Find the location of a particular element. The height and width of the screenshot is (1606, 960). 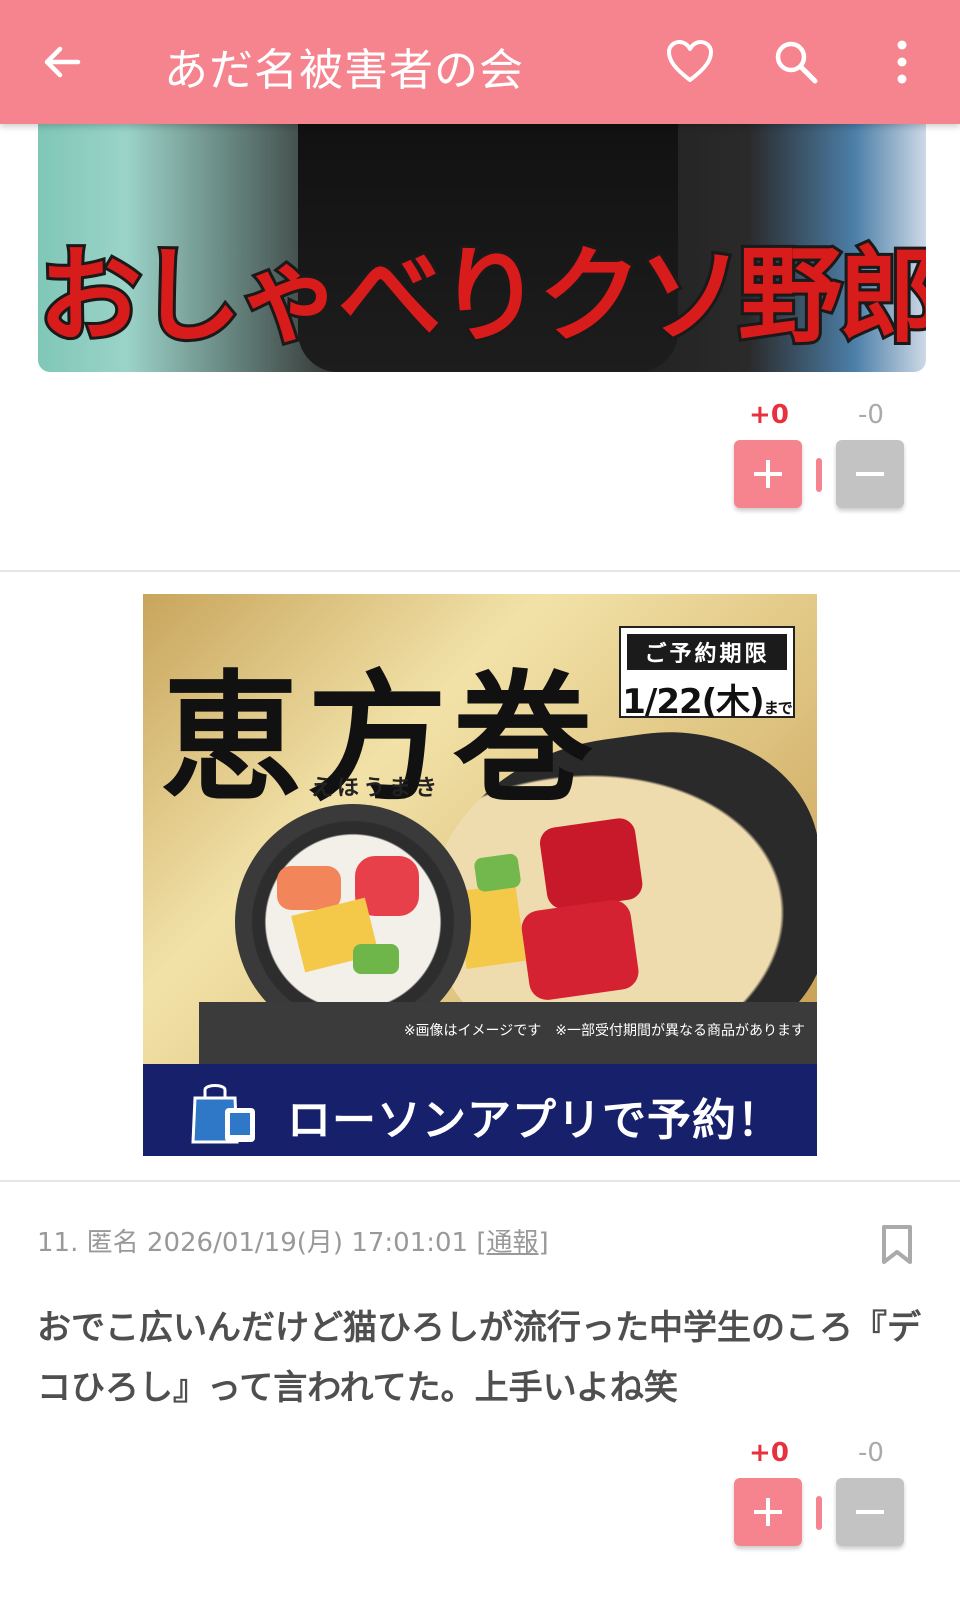

comment-datetime: 2026/01/19(月) 17:01:01 is located at coordinates (307, 1243).